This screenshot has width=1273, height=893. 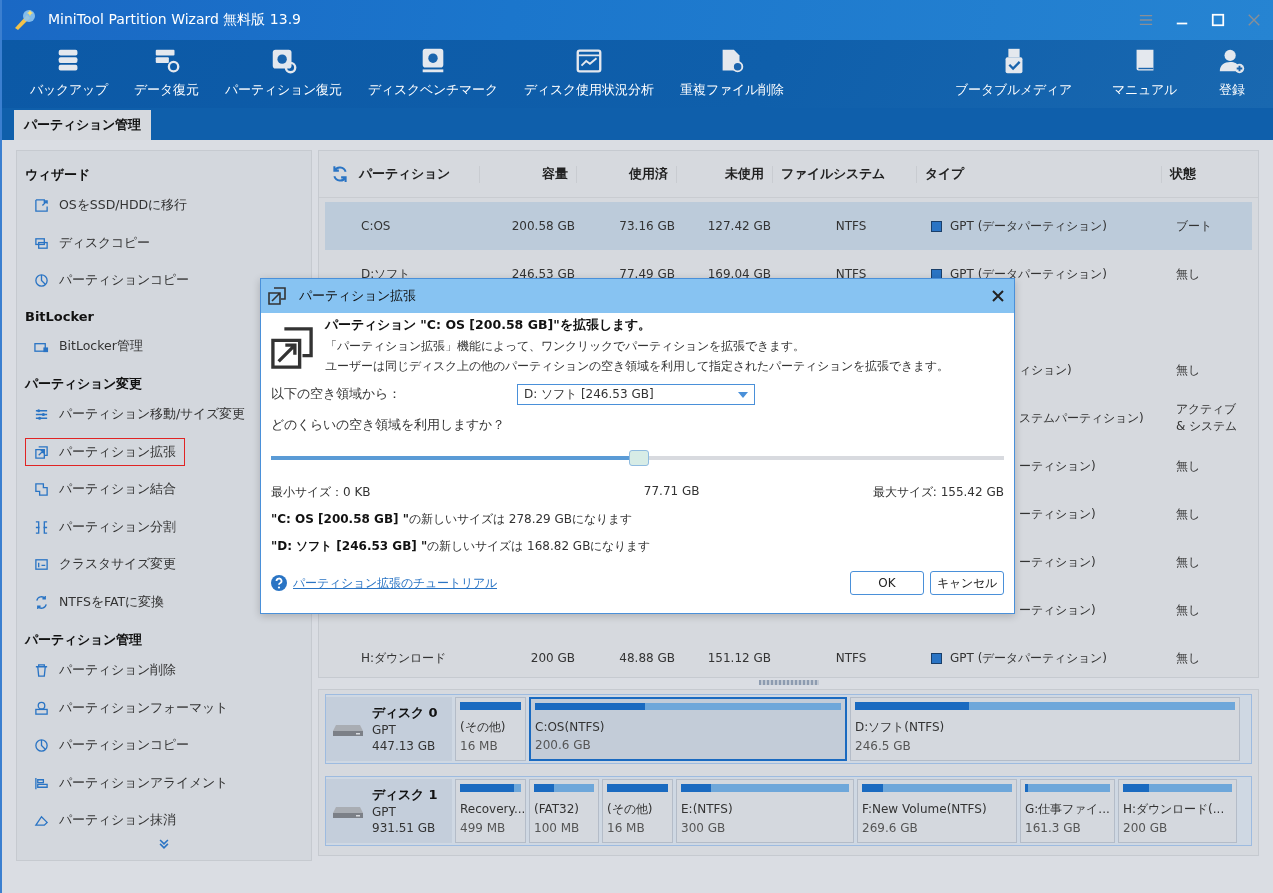 I want to click on window-title: MiniTool Partition Wizard 無料版 13.9, so click(x=174, y=20).